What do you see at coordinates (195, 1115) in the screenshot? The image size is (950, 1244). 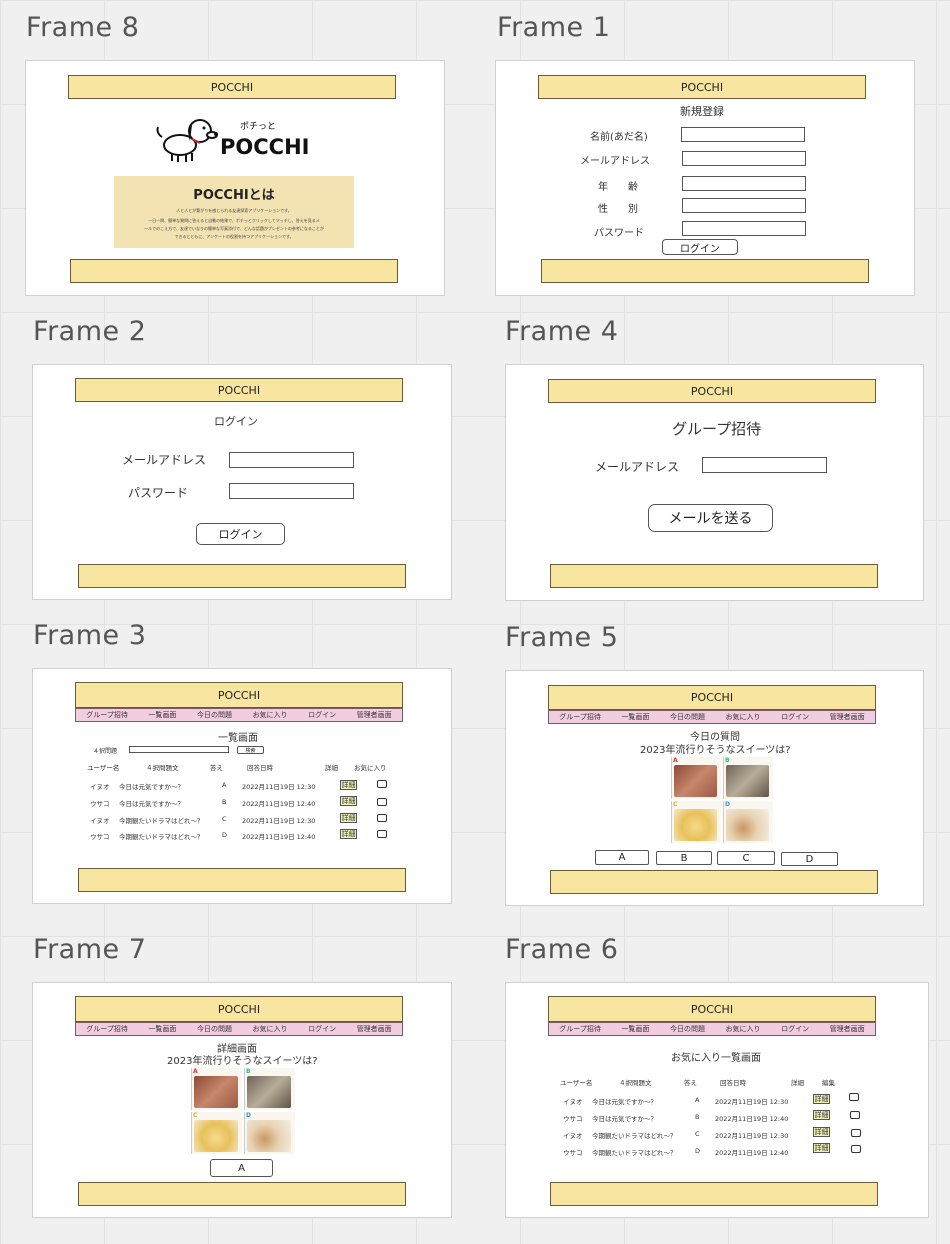 I see `choice-letter: C` at bounding box center [195, 1115].